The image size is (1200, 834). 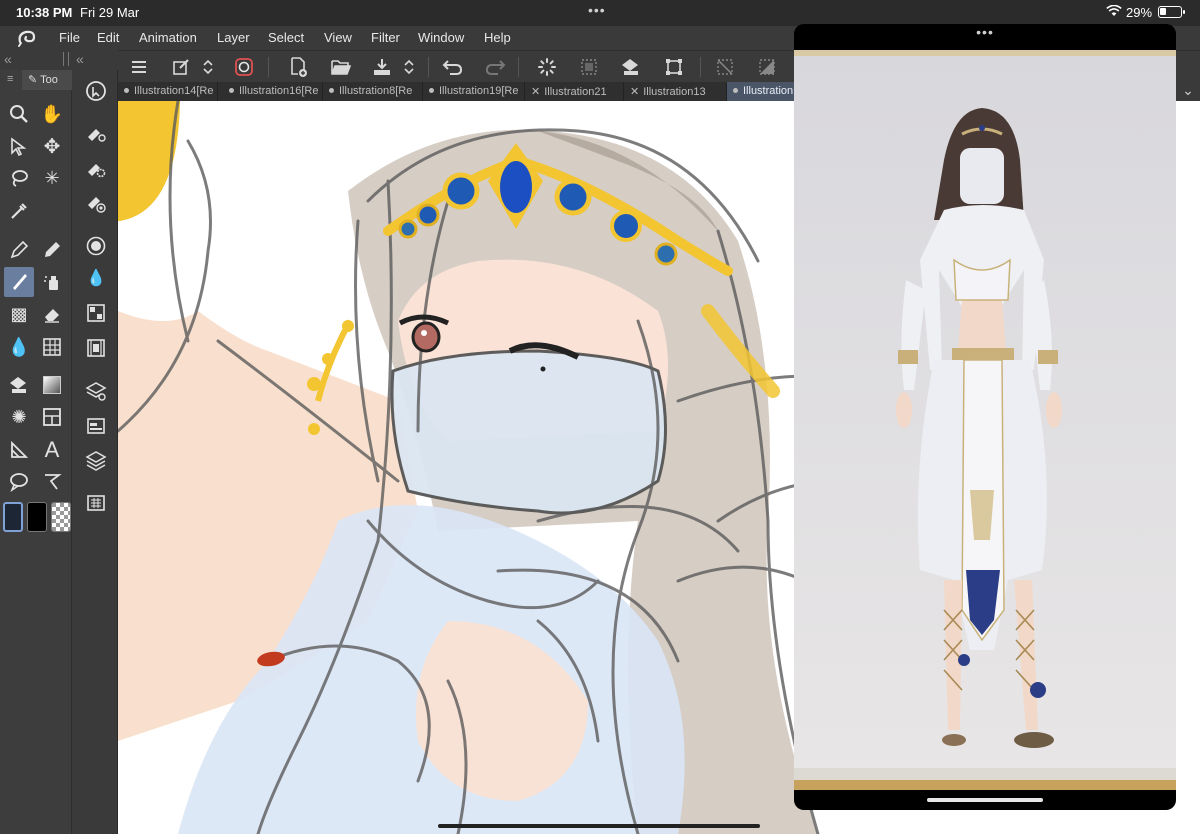 What do you see at coordinates (52, 482) in the screenshot?
I see `speech-line-tool` at bounding box center [52, 482].